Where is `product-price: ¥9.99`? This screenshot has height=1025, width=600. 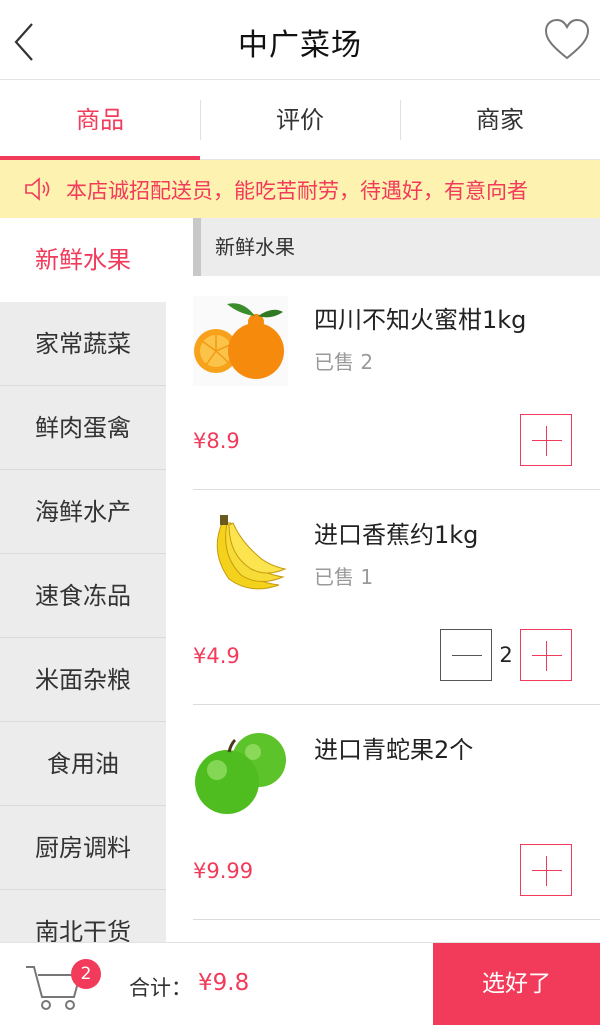
product-price: ¥9.99 is located at coordinates (223, 871).